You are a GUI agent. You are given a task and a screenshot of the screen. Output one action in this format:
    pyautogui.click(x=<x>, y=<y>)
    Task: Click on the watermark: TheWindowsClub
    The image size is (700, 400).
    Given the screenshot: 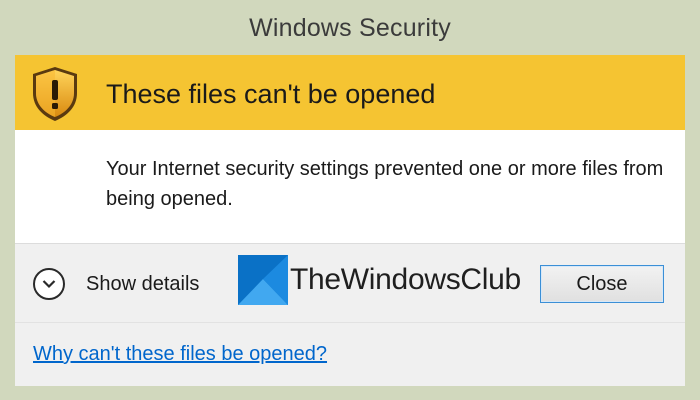 What is the action you would take?
    pyautogui.click(x=379, y=280)
    